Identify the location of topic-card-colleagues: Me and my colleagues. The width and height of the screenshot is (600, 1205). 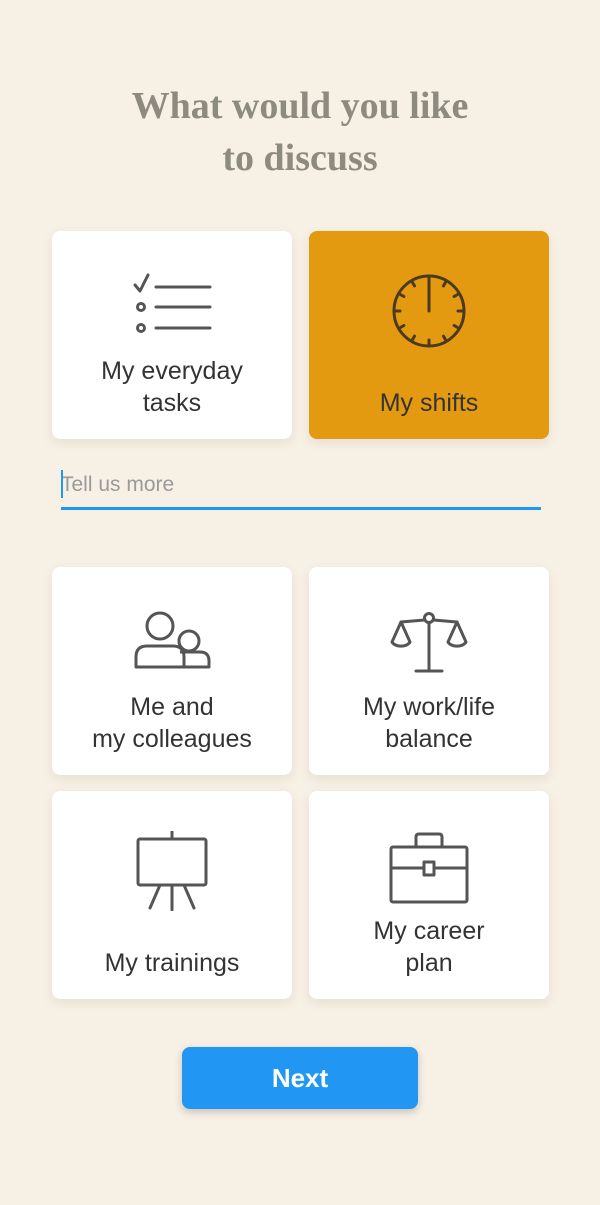
(172, 671).